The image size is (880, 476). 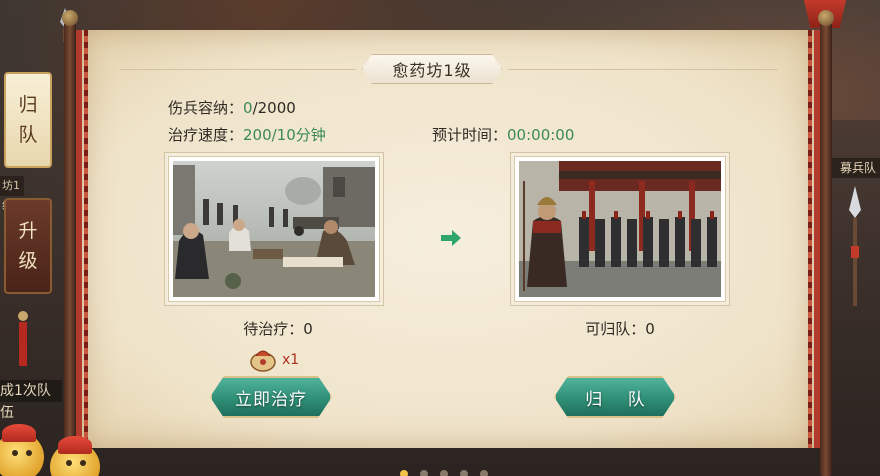 What do you see at coordinates (28, 120) in the screenshot?
I see `tab-return: 归 队` at bounding box center [28, 120].